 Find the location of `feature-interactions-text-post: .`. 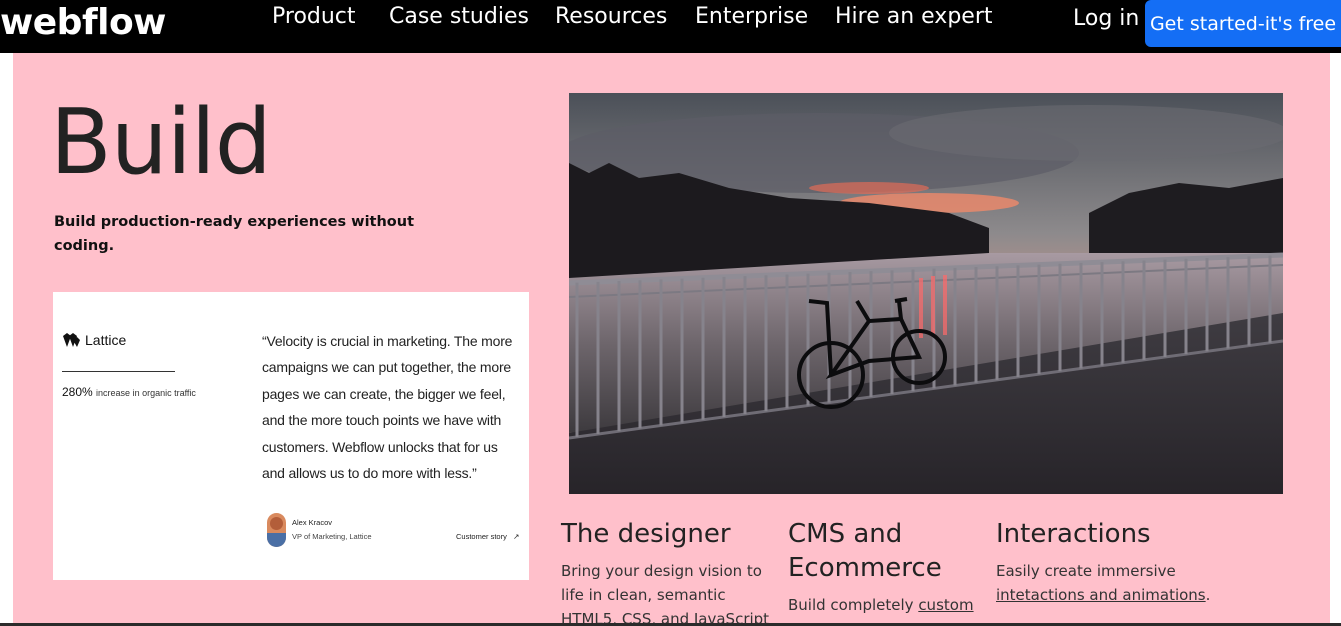

feature-interactions-text-post: . is located at coordinates (1208, 595).